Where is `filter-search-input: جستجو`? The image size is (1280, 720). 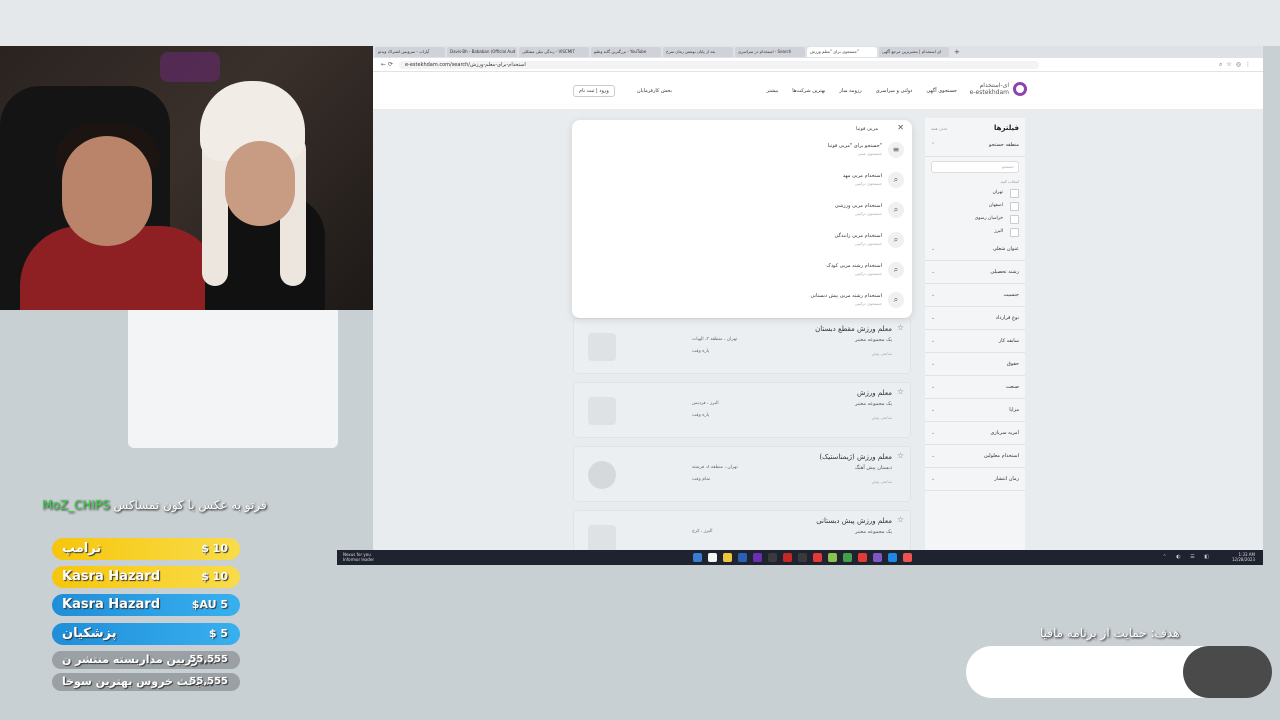 filter-search-input: جستجو is located at coordinates (975, 167).